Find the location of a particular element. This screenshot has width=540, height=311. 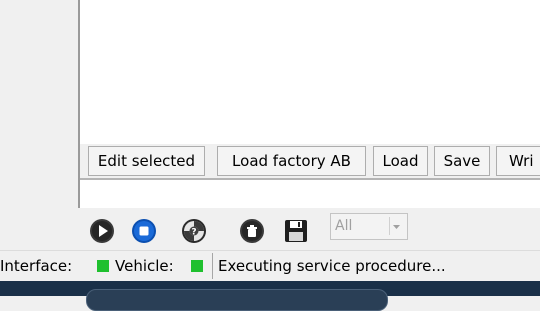

edit-selected-button: Edit selected is located at coordinates (146, 161).